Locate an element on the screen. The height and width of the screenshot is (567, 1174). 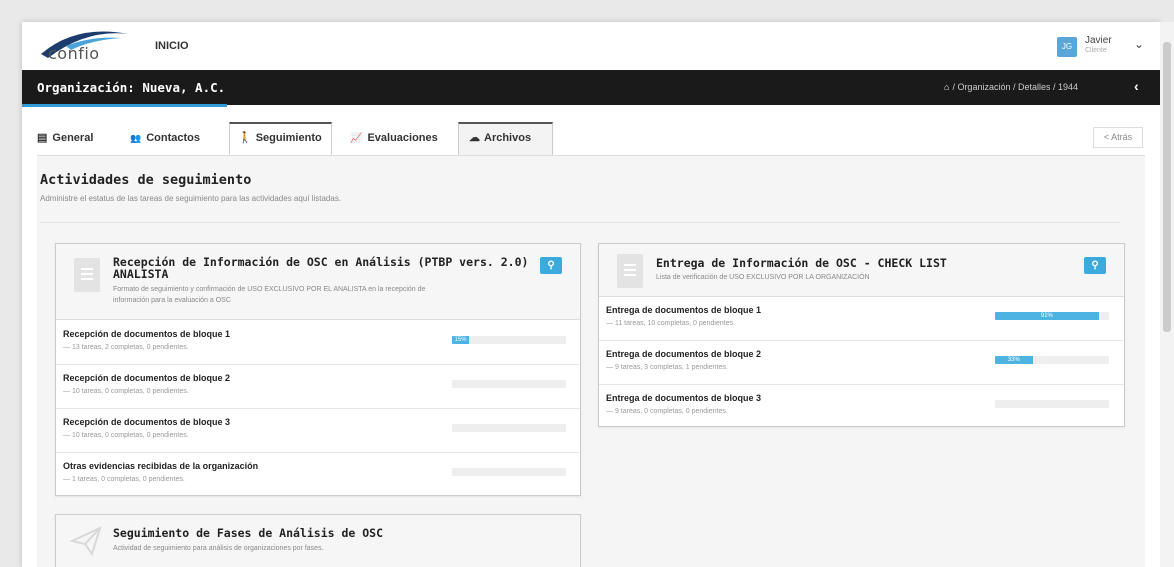
collapse-icon: ‹ is located at coordinates (1136, 86).